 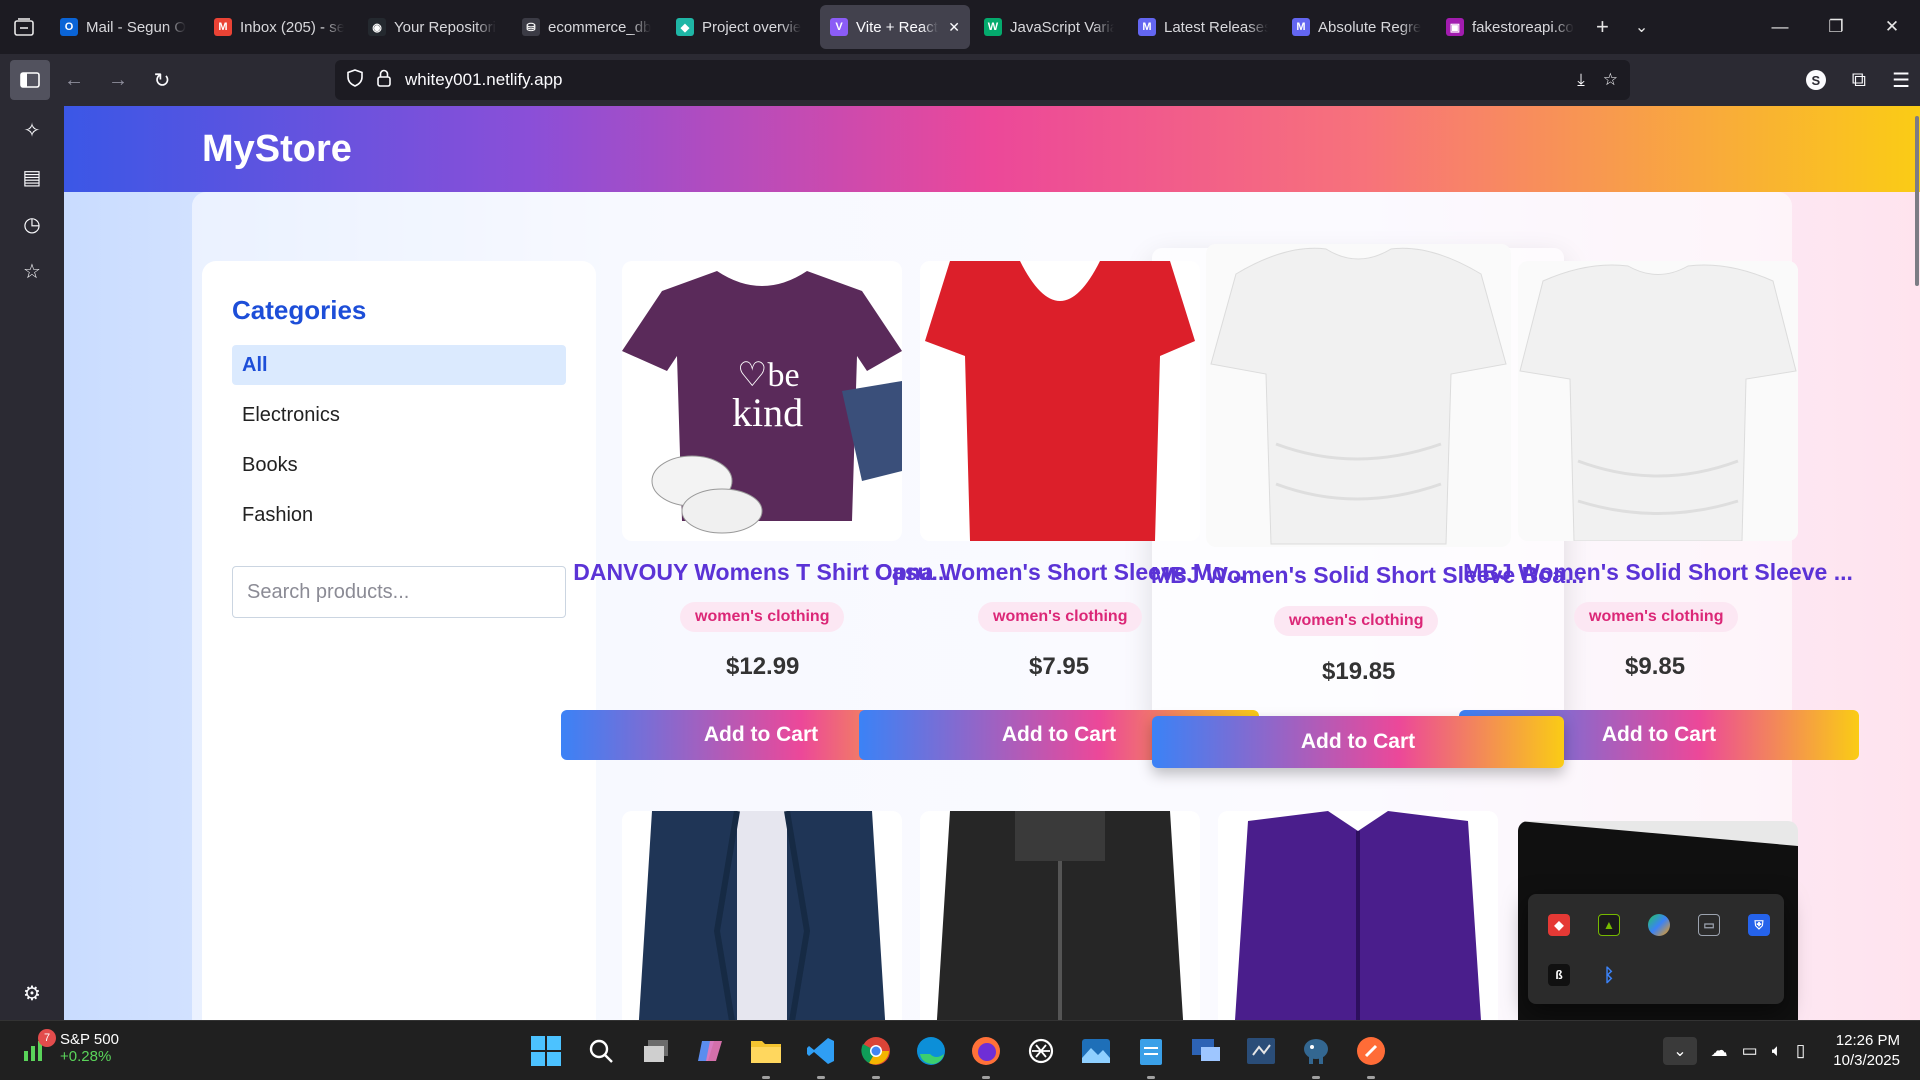 I want to click on w3-icon: W, so click(x=993, y=27).